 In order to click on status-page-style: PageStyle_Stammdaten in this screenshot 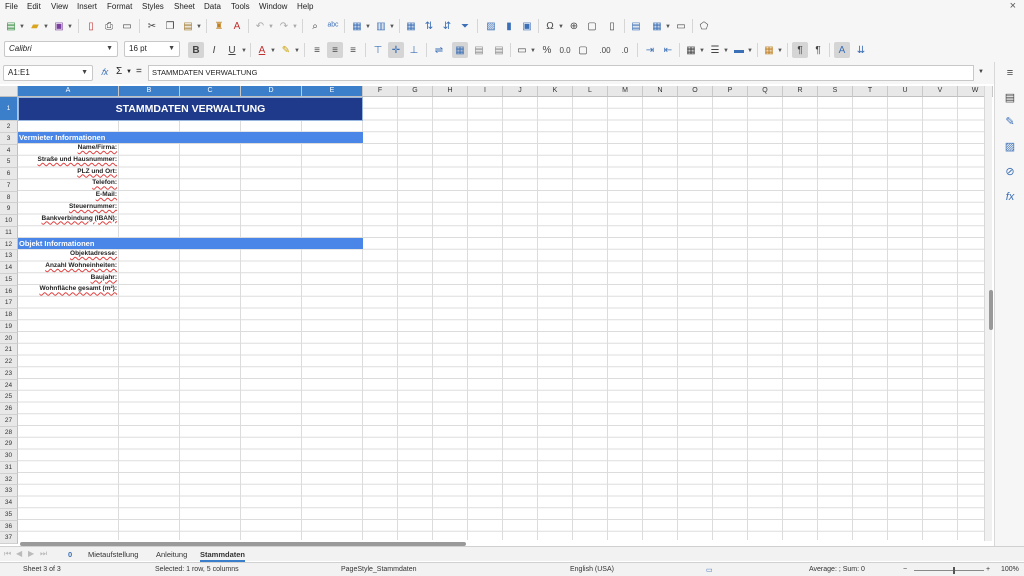, I will do `click(379, 569)`.